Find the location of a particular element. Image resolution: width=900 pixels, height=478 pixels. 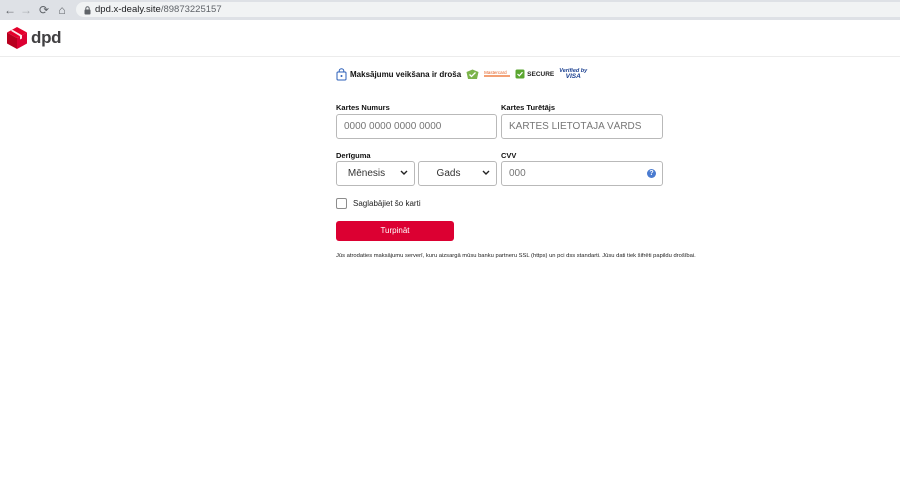

card-holder-label: Kartes Turētājs is located at coordinates (528, 107).